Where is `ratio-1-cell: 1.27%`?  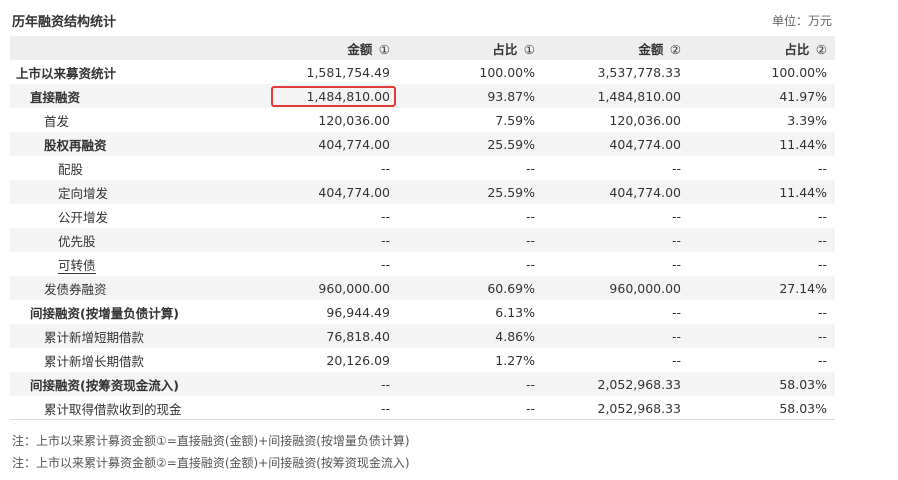
ratio-1-cell: 1.27% is located at coordinates (515, 360).